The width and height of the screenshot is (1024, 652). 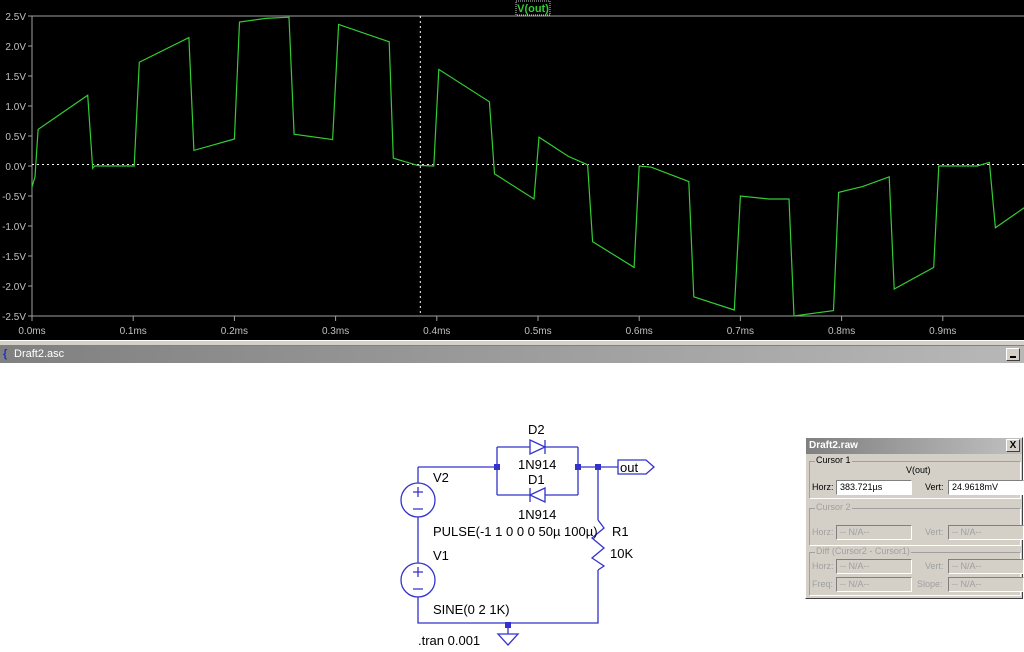 I want to click on d1-model: 1N914, so click(x=537, y=514).